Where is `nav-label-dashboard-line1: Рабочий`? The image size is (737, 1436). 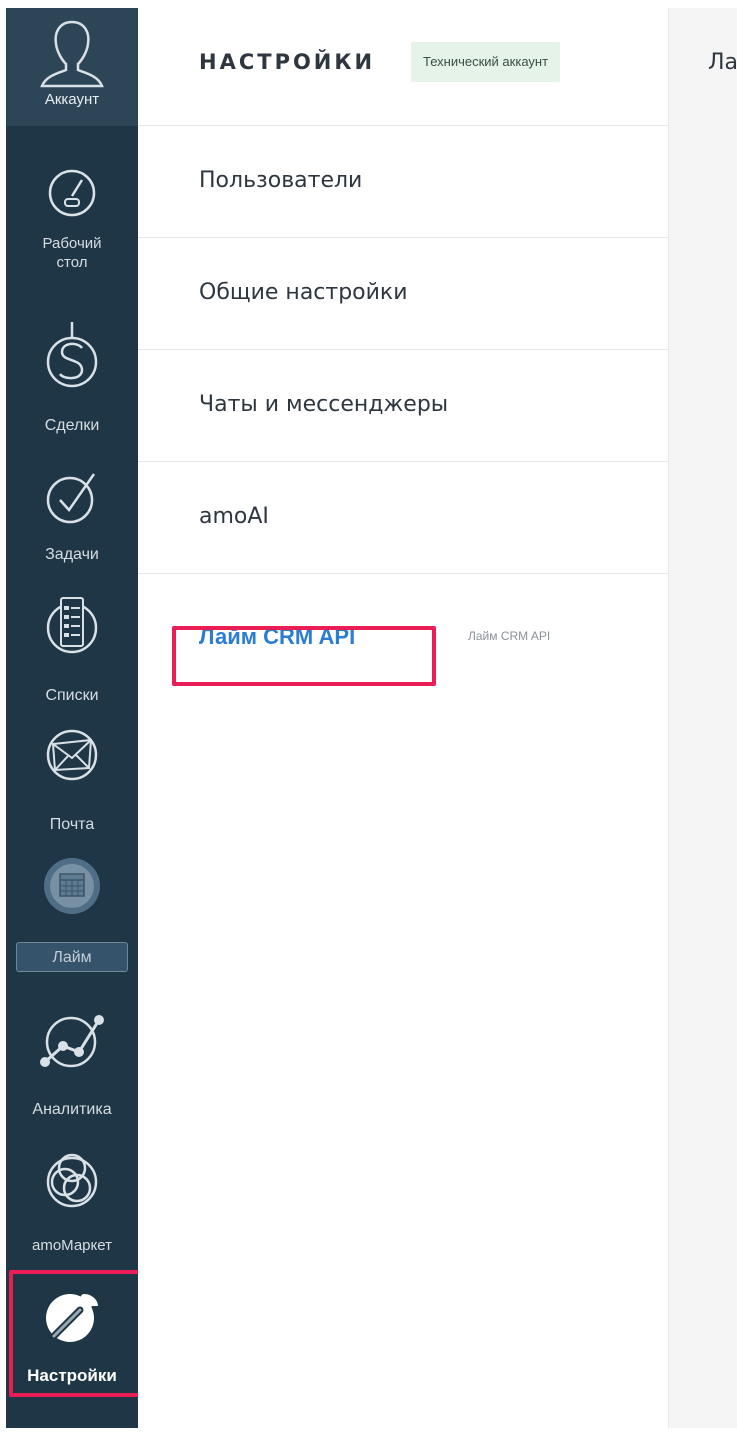
nav-label-dashboard-line1: Рабочий is located at coordinates (72, 243).